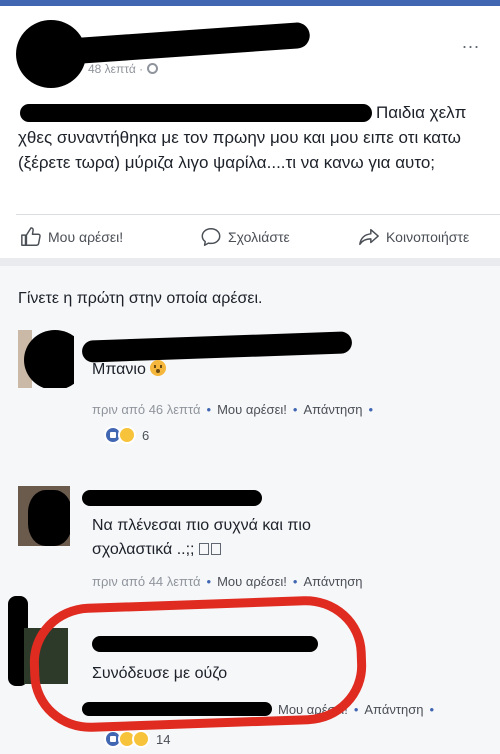 The width and height of the screenshot is (500, 754). What do you see at coordinates (86, 237) in the screenshot?
I see `like-label: Μου αρέσει!` at bounding box center [86, 237].